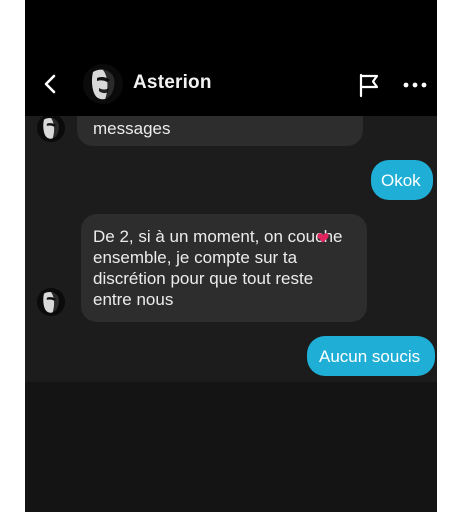 This screenshot has width=457, height=512. What do you see at coordinates (132, 128) in the screenshot?
I see `message-text: messages` at bounding box center [132, 128].